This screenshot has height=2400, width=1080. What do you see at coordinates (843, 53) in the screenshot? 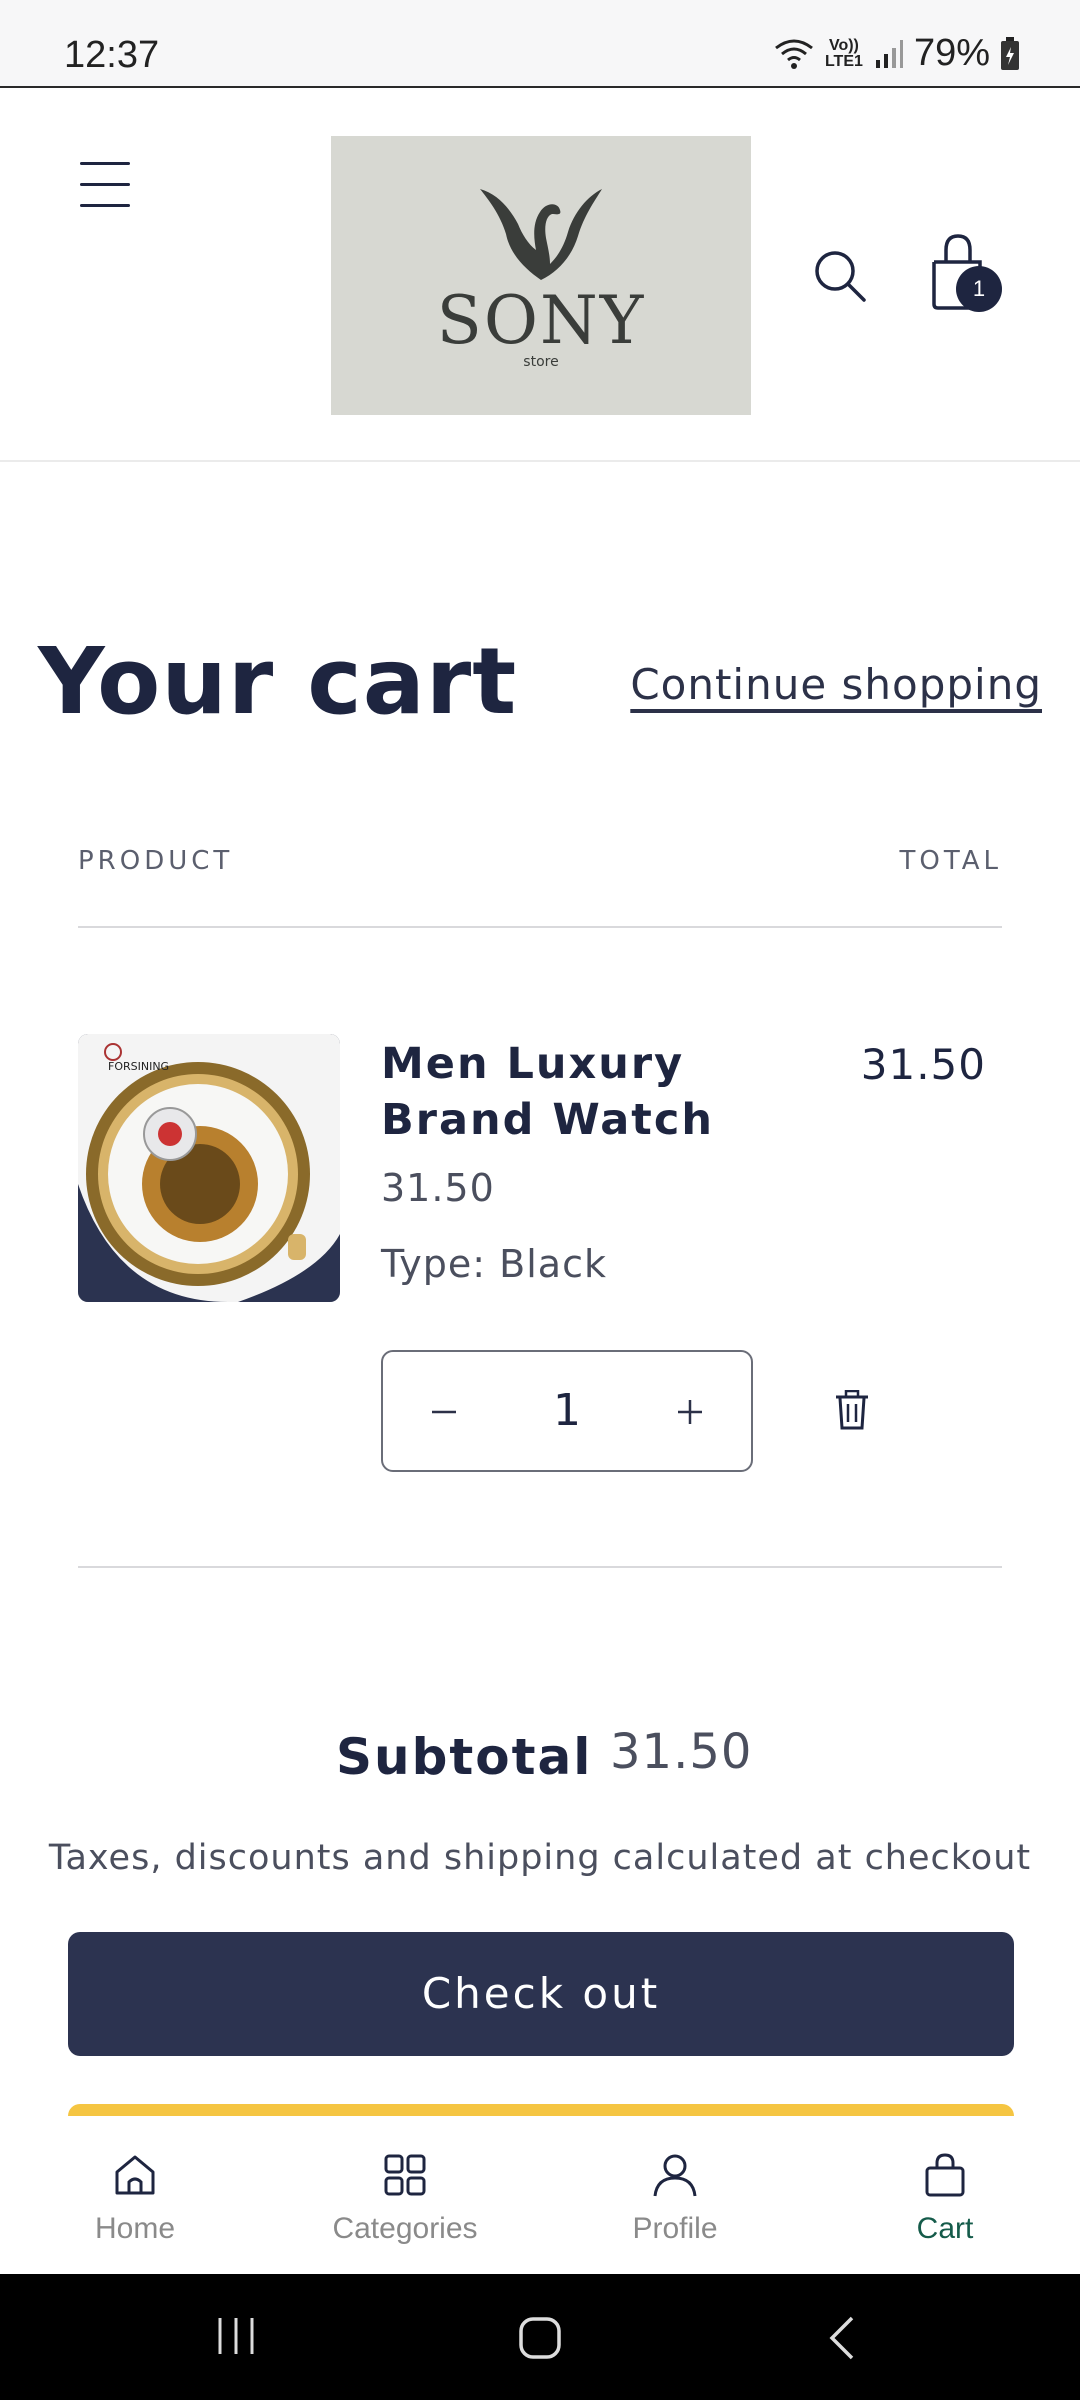
I see `network-label: Vo)) LTE1` at bounding box center [843, 53].